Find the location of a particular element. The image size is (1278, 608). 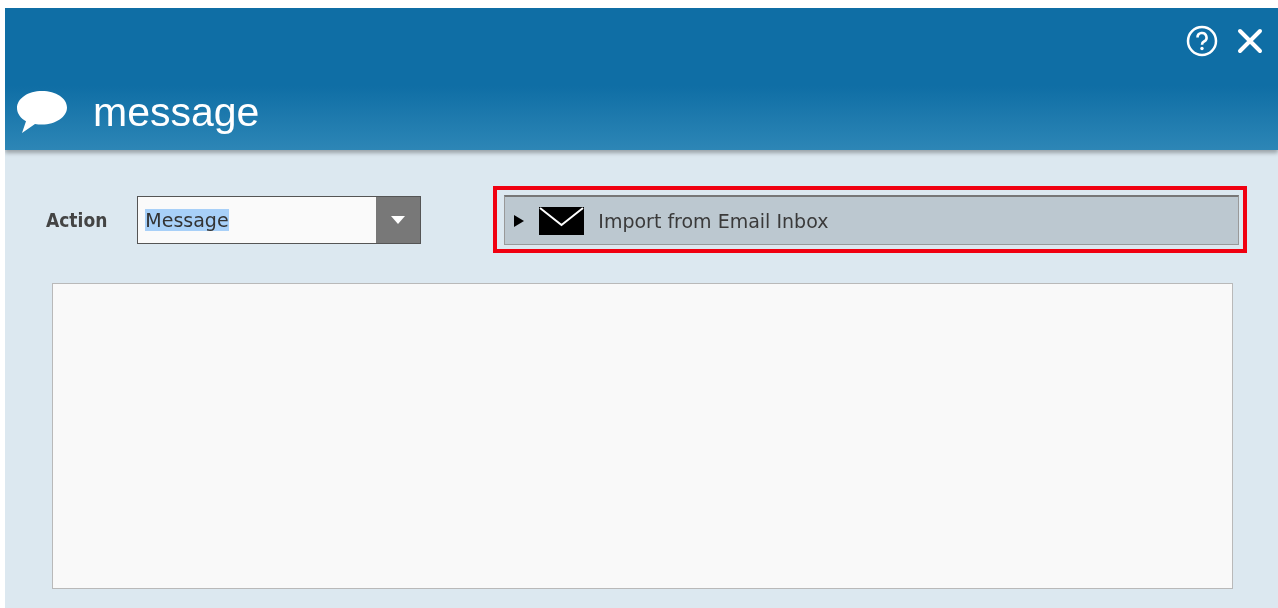

close-icon is located at coordinates (1250, 41).